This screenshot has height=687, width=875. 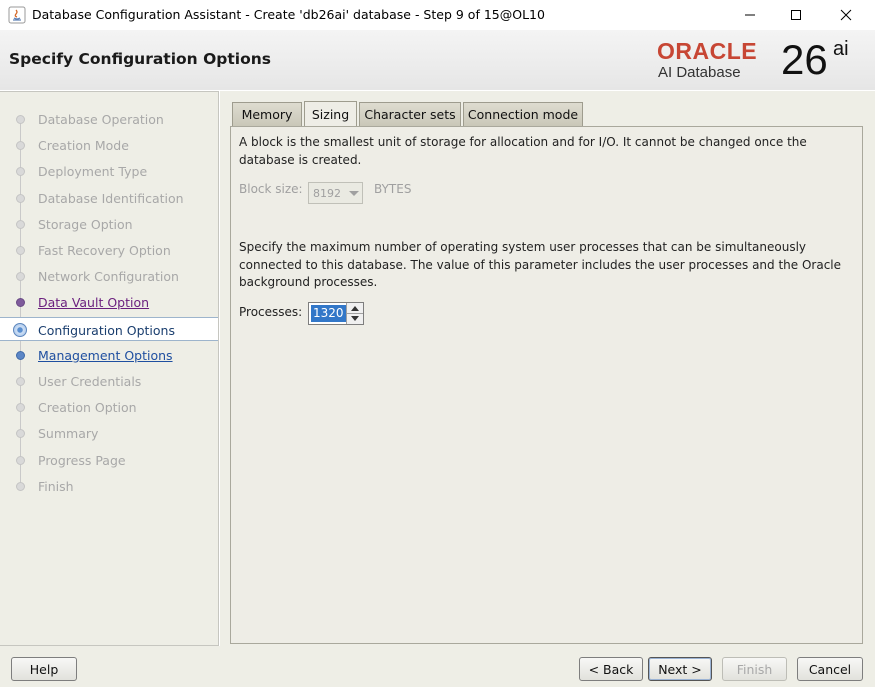 What do you see at coordinates (354, 193) in the screenshot?
I see `chevron-down-icon` at bounding box center [354, 193].